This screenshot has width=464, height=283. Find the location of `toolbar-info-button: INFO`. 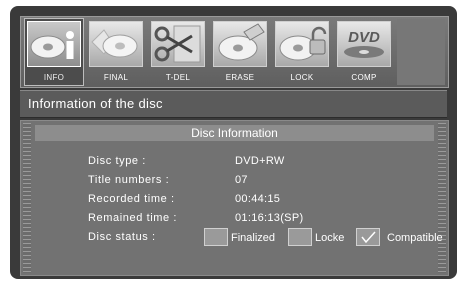

toolbar-info-button: INFO is located at coordinates (54, 52).